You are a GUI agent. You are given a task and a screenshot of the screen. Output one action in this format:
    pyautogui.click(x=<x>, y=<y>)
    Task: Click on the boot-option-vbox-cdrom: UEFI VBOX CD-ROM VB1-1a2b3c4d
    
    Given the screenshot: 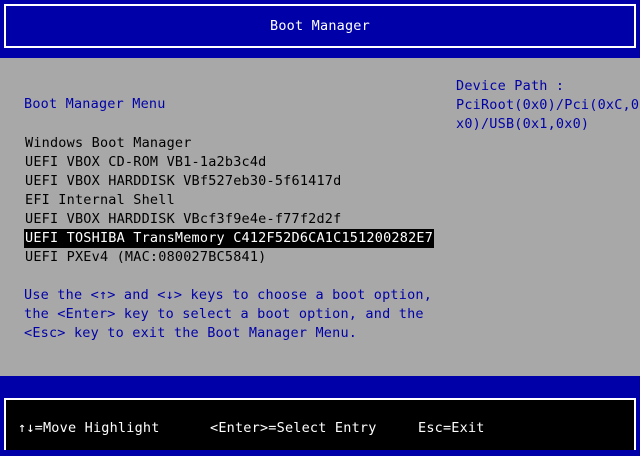 What is the action you would take?
    pyautogui.click(x=146, y=162)
    